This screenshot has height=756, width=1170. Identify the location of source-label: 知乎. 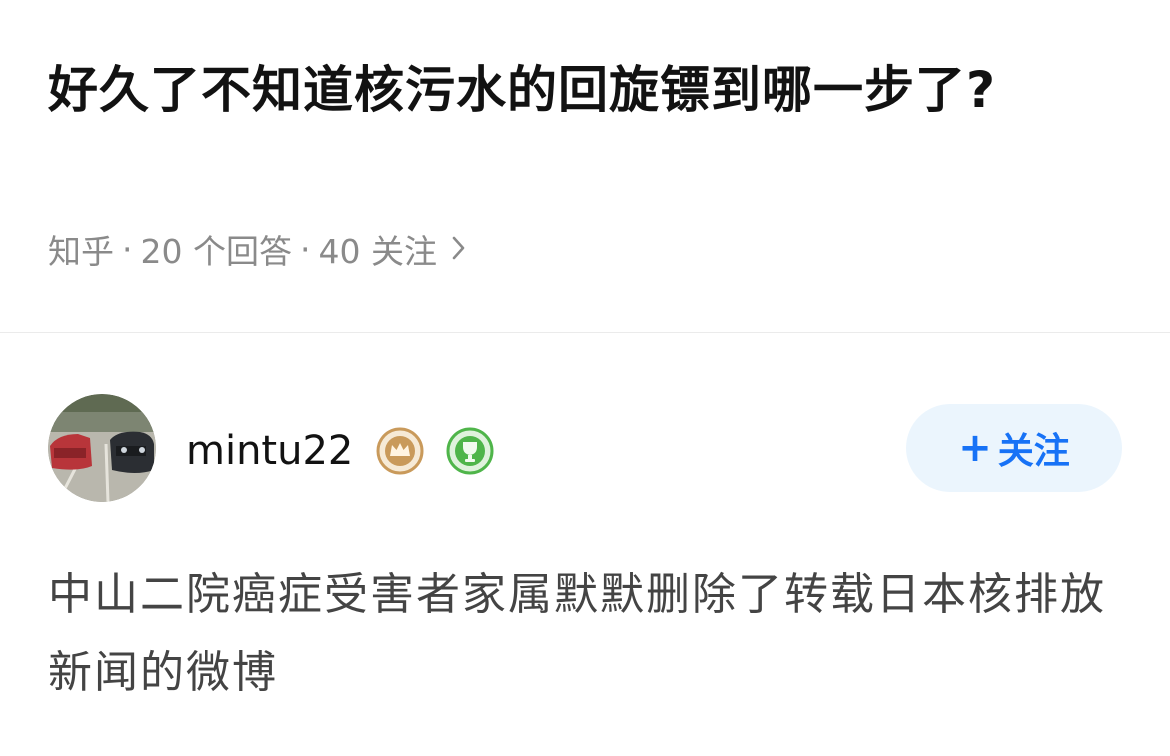
(81, 251).